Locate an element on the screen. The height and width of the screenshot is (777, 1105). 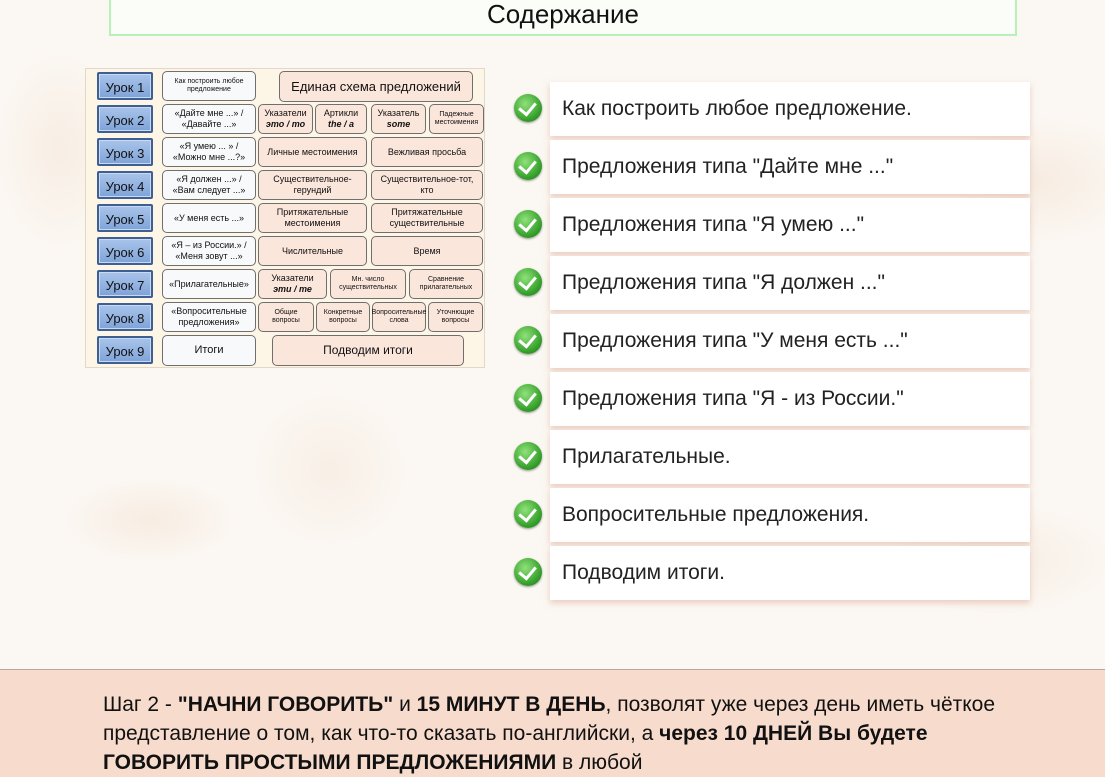
diagram-cell: Подводим итоги is located at coordinates (368, 350).